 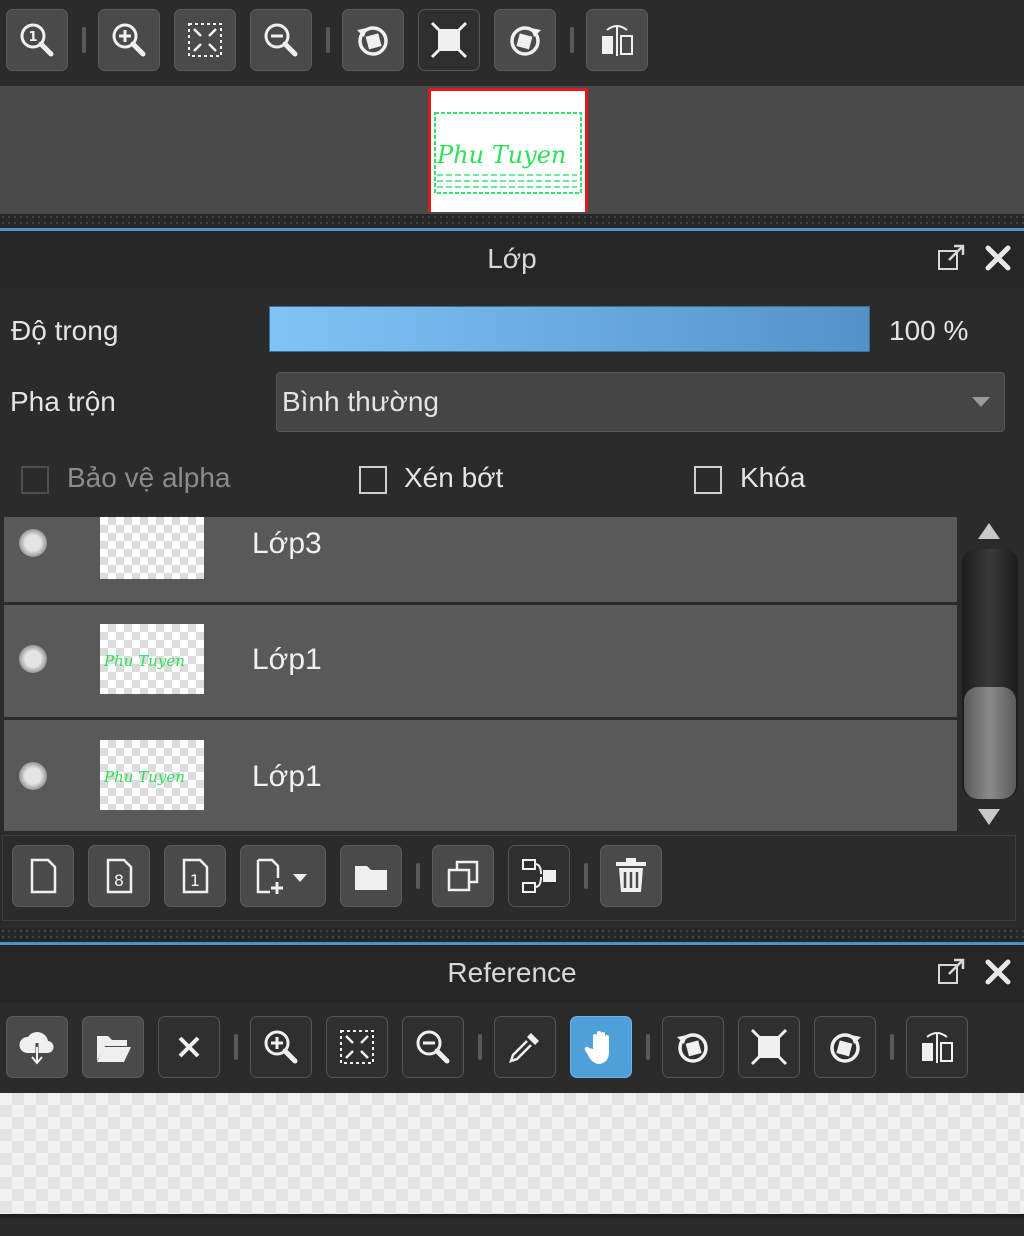 What do you see at coordinates (569, 329) in the screenshot?
I see `opacity-slider` at bounding box center [569, 329].